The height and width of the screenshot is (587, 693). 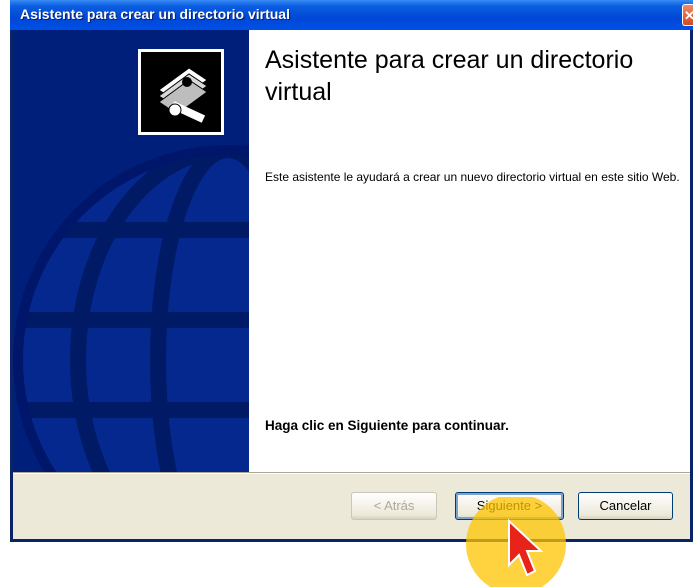 I want to click on close-icon: ✕, so click(x=688, y=15).